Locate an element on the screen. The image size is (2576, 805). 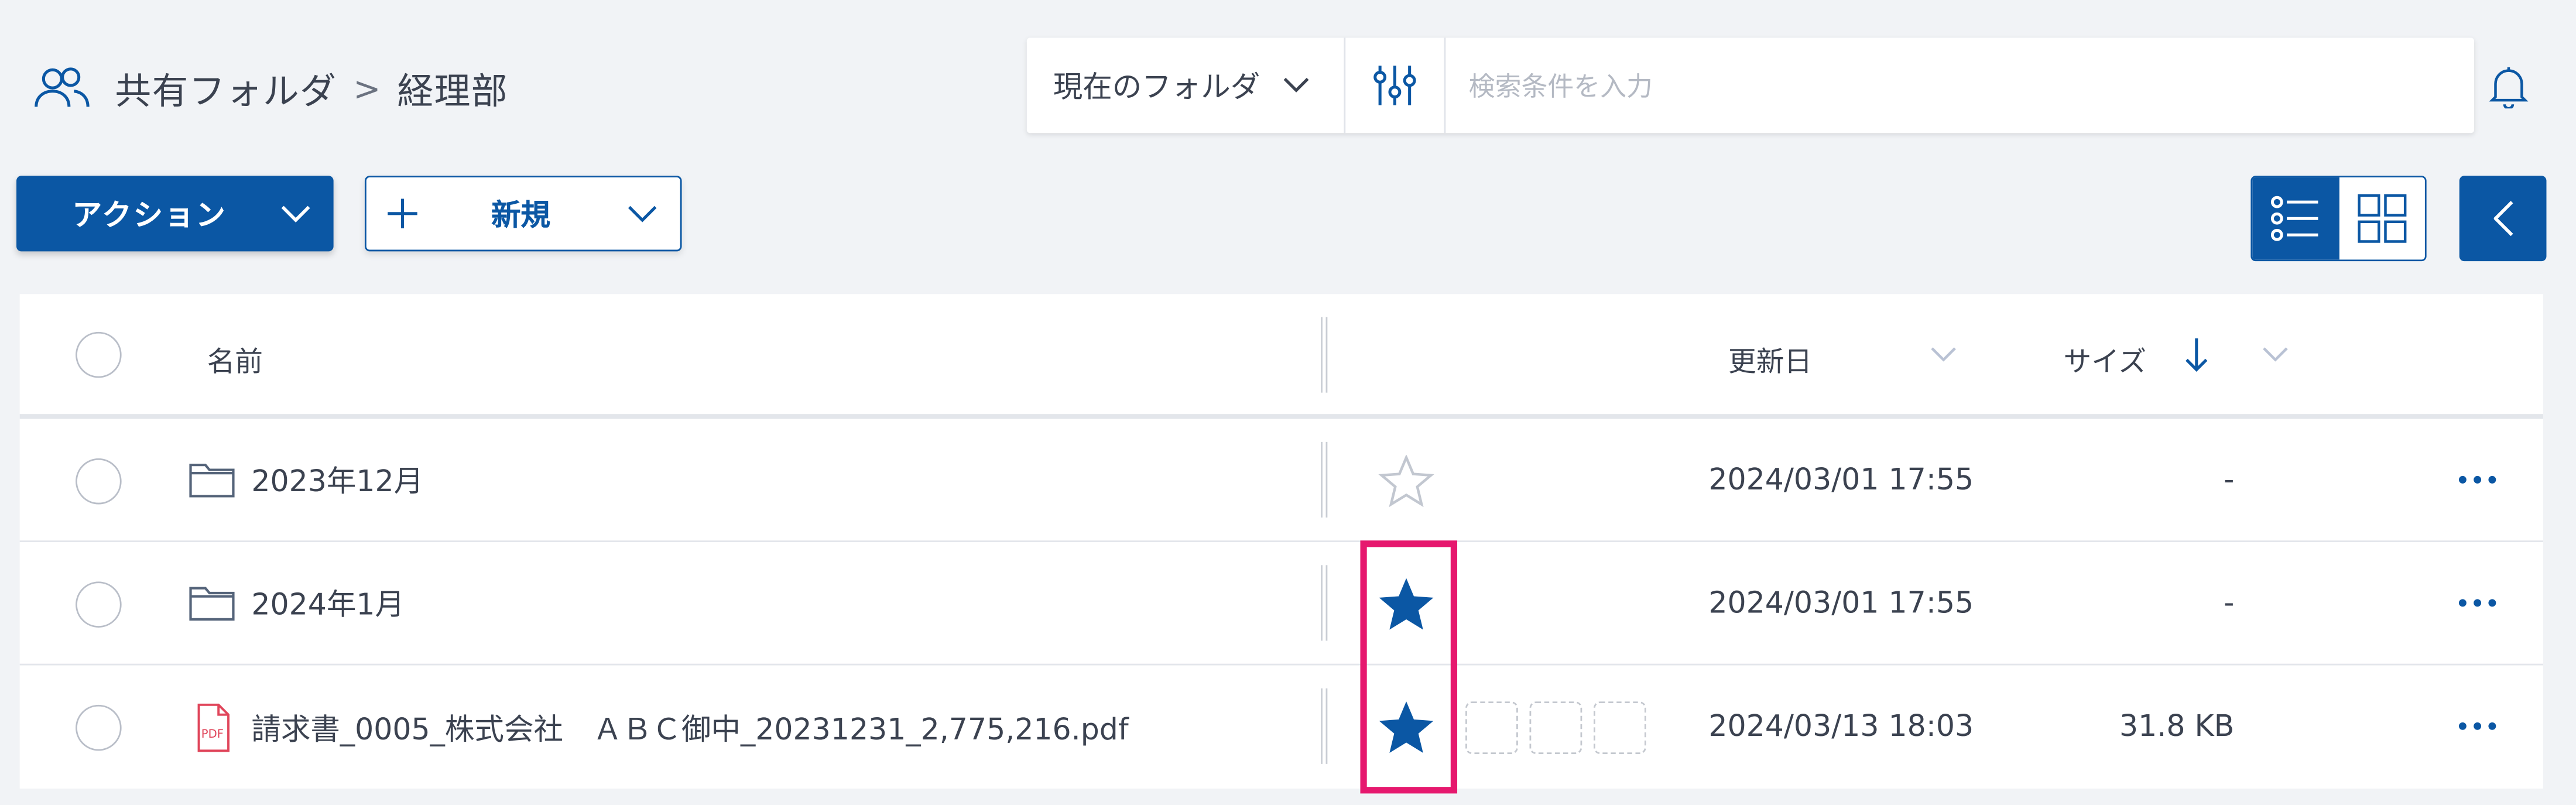
search-scope-dropdown: 現在のフォルダ is located at coordinates (1186, 85).